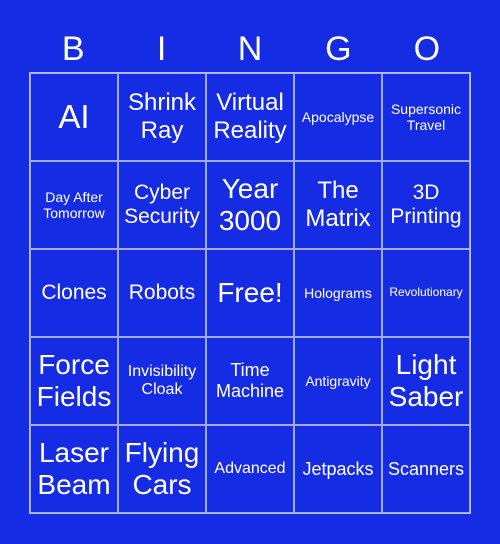 This screenshot has width=500, height=544. Describe the element at coordinates (338, 293) in the screenshot. I see `bingo-cell: Holograms` at that location.